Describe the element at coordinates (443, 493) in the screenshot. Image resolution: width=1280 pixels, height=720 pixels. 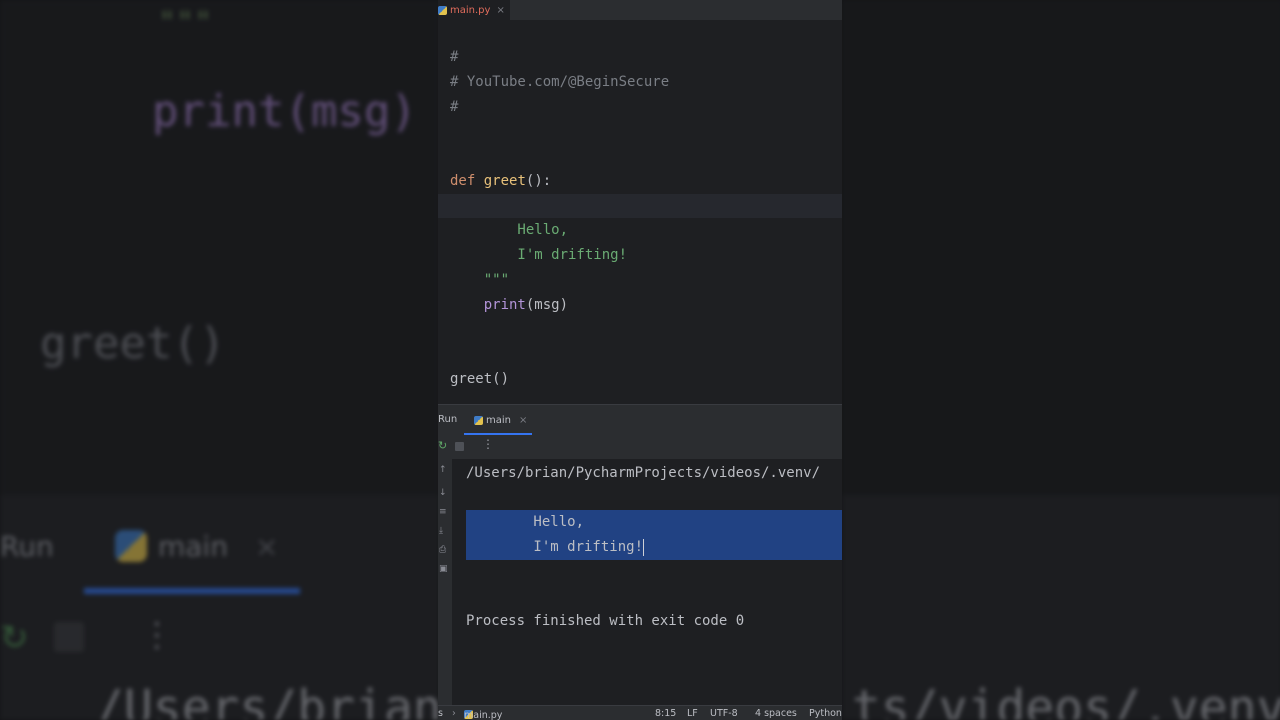
I see `scroll-down-icon: ↓` at that location.